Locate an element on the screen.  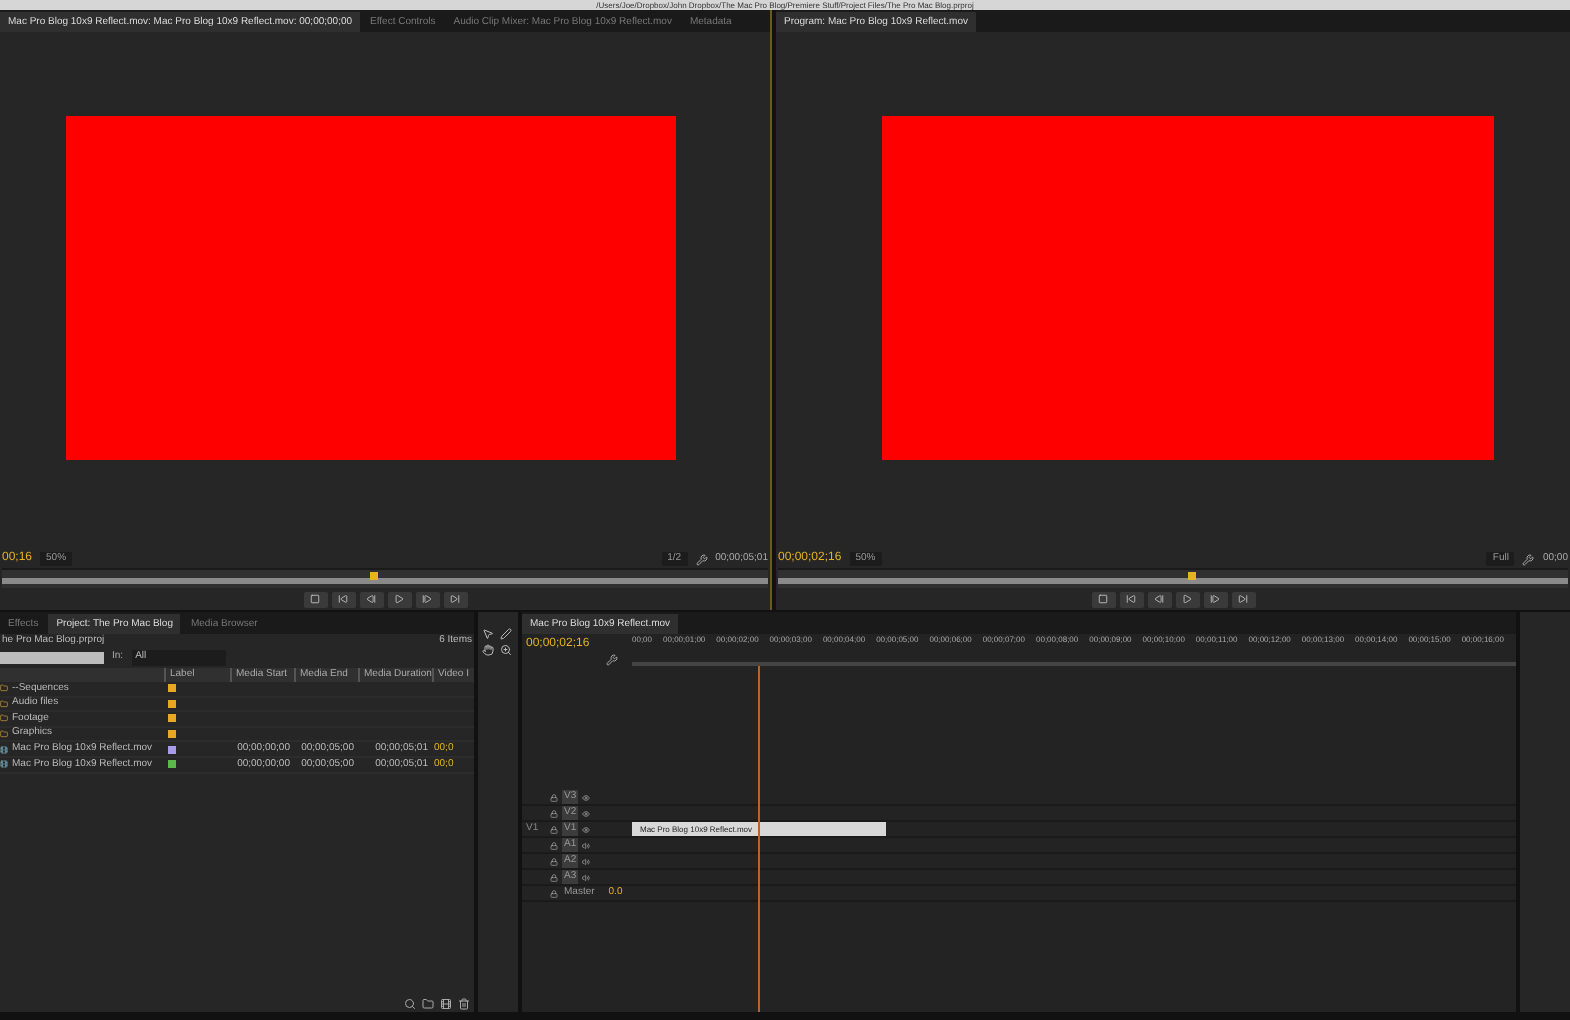
delete-icon is located at coordinates (464, 1004).